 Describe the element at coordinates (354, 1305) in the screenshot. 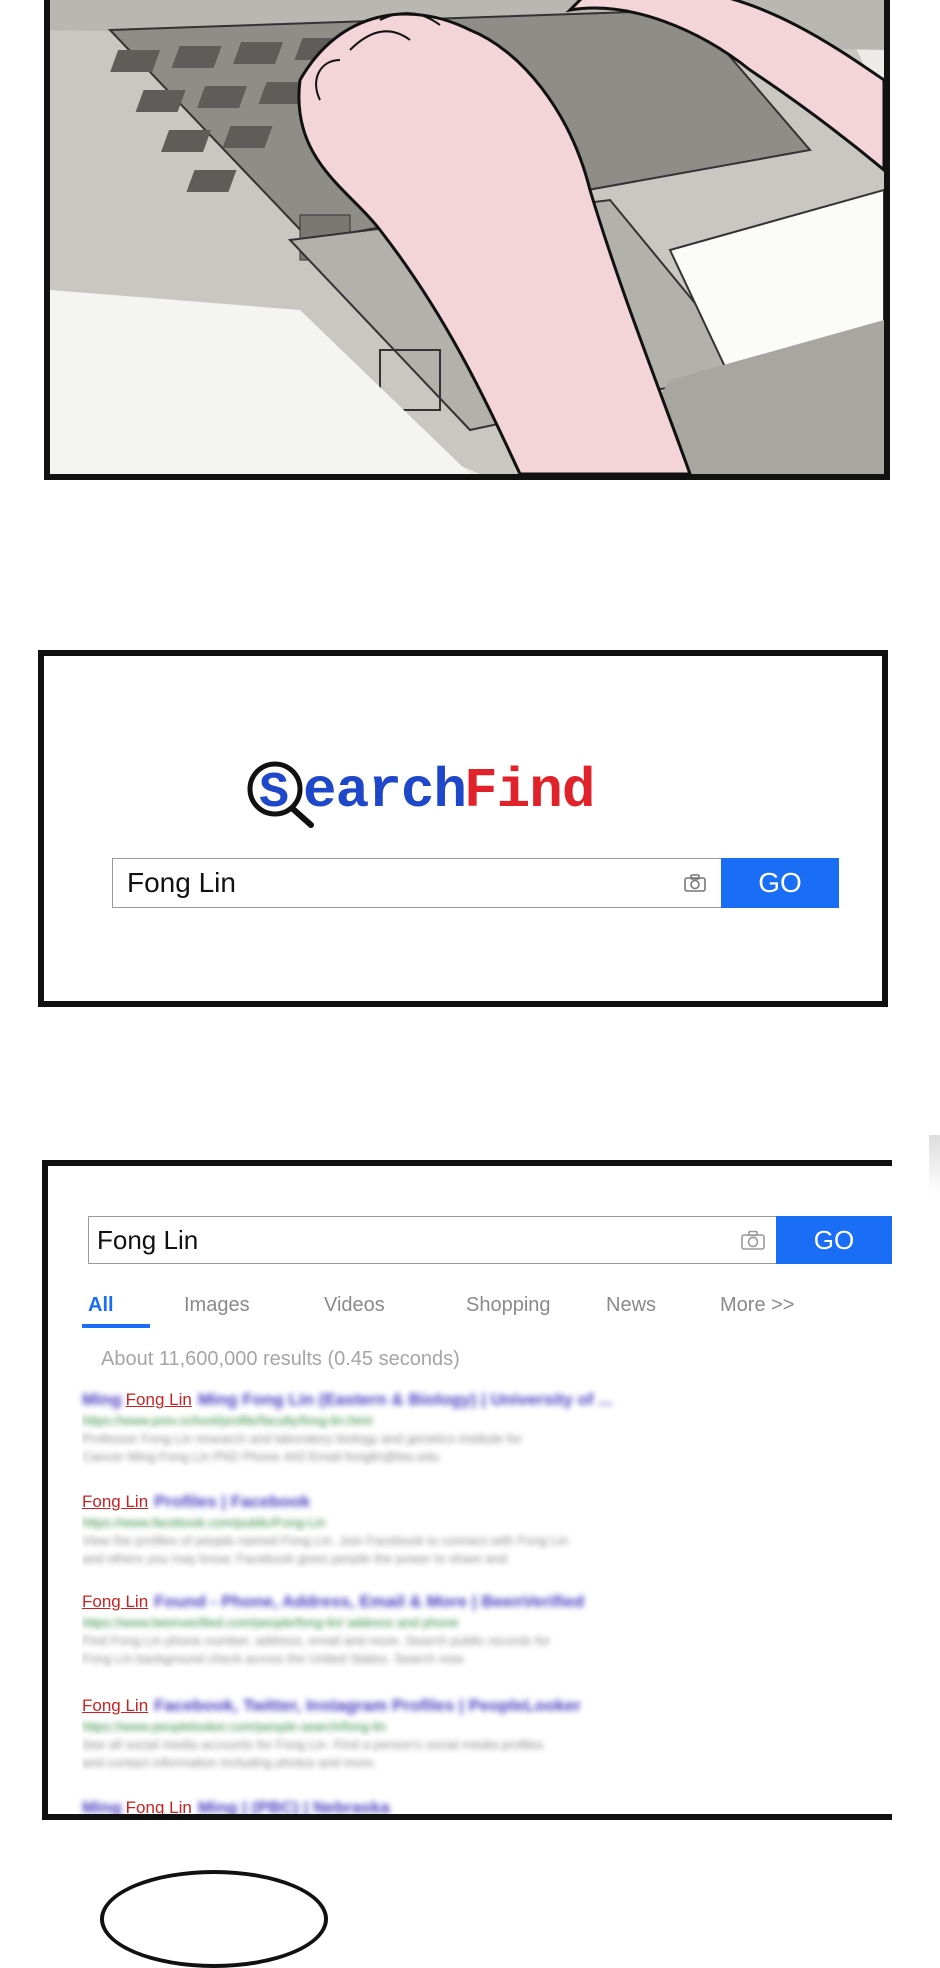

I see `tab-videos: Videos` at that location.